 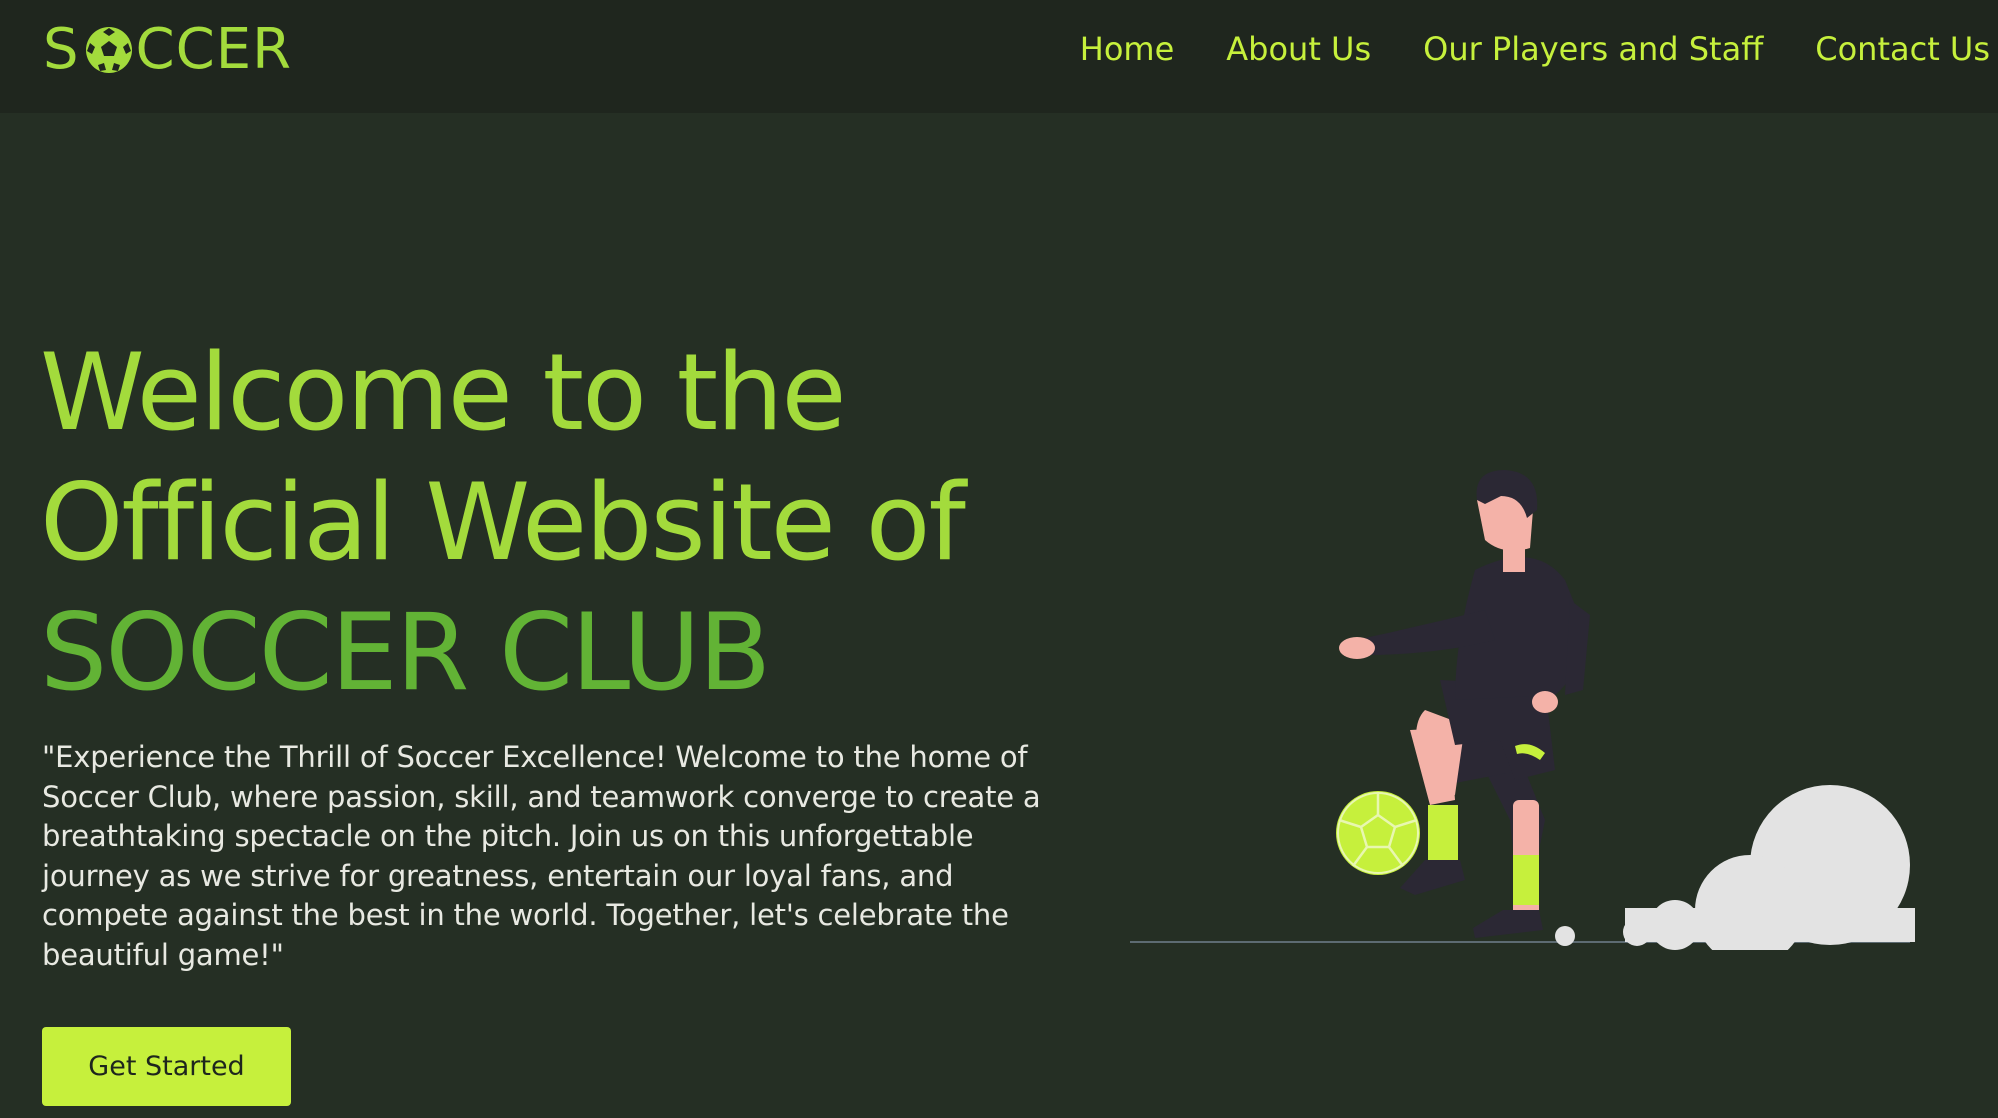 What do you see at coordinates (108, 50) in the screenshot?
I see `soccer-ball-icon` at bounding box center [108, 50].